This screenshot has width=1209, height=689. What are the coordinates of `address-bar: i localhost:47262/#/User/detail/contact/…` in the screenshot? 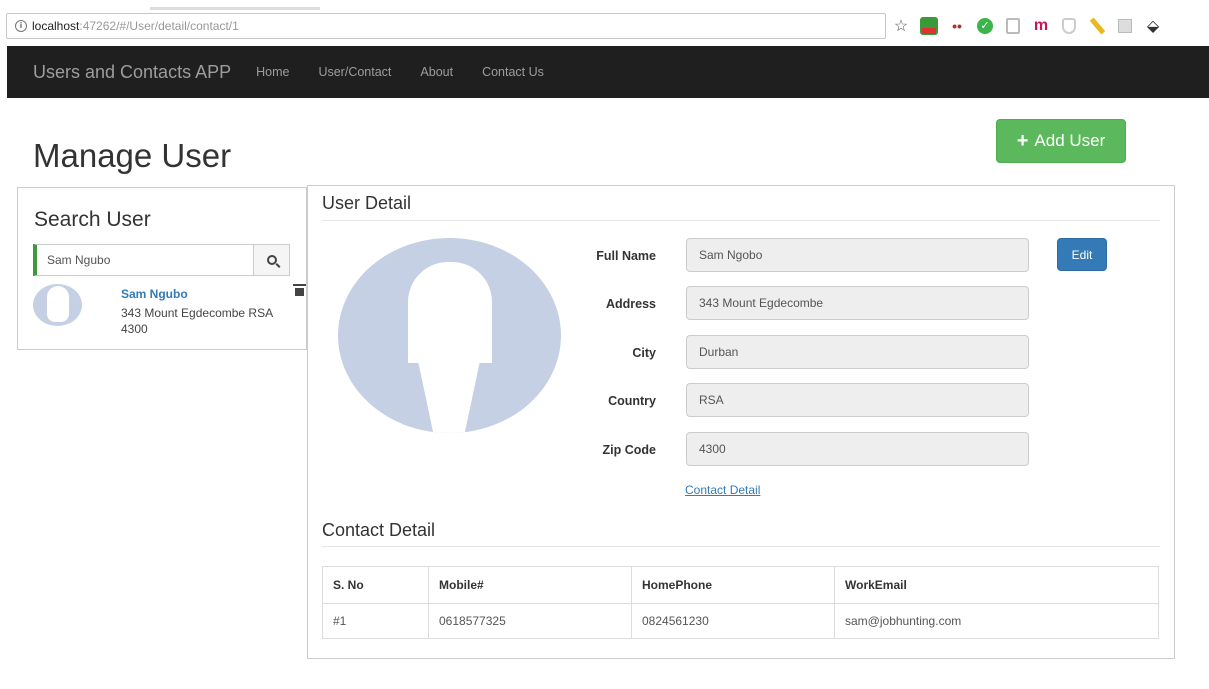 It's located at (446, 26).